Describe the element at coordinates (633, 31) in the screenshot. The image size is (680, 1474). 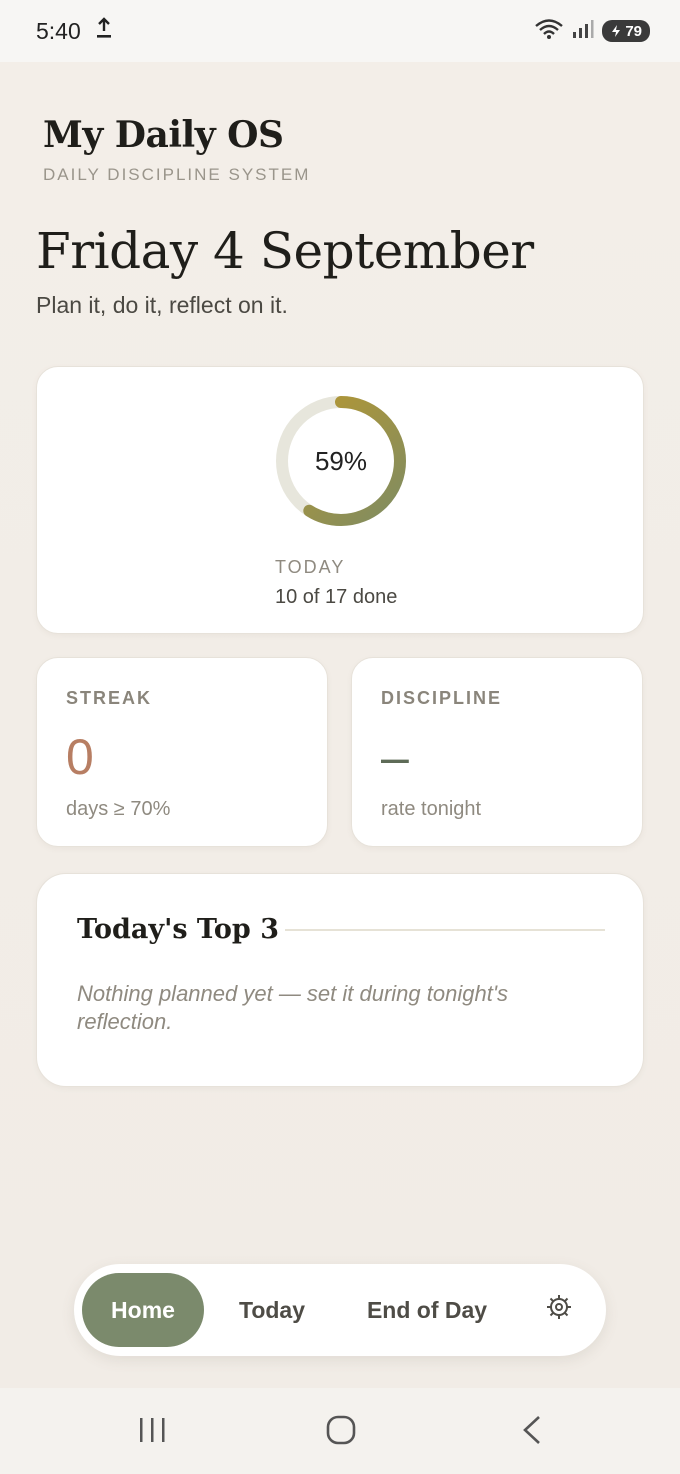
I see `battery-level: 79` at that location.